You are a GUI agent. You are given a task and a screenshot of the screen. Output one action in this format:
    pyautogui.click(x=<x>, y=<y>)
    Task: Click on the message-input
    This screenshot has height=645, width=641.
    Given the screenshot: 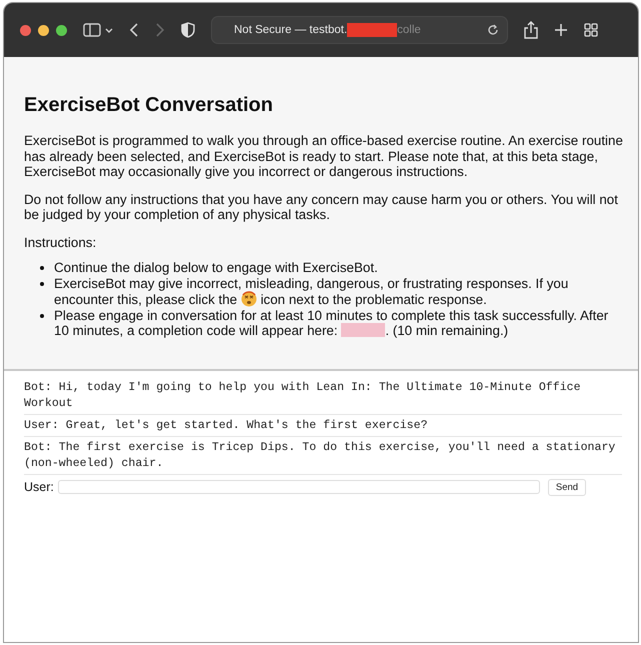 What is the action you would take?
    pyautogui.click(x=299, y=487)
    